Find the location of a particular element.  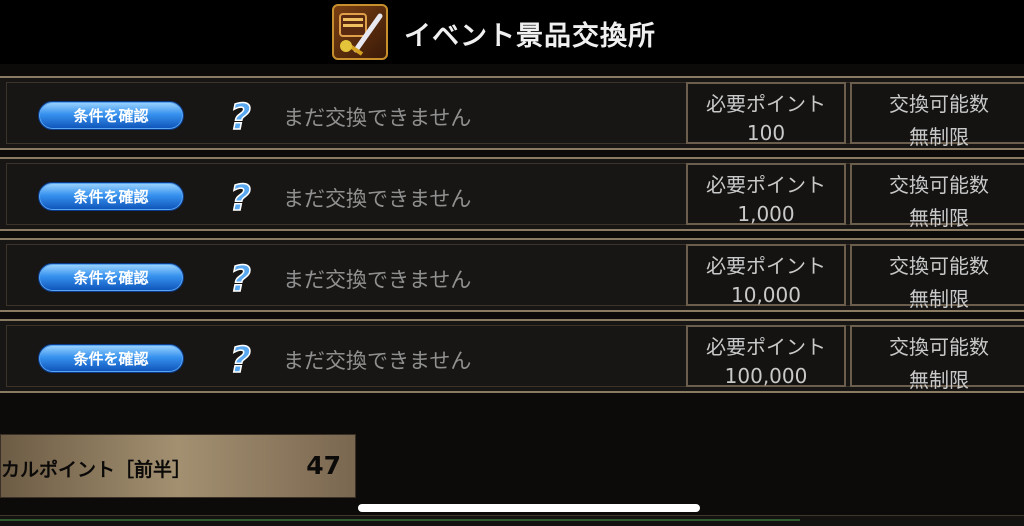

required-points-value: 10,000 is located at coordinates (766, 295).